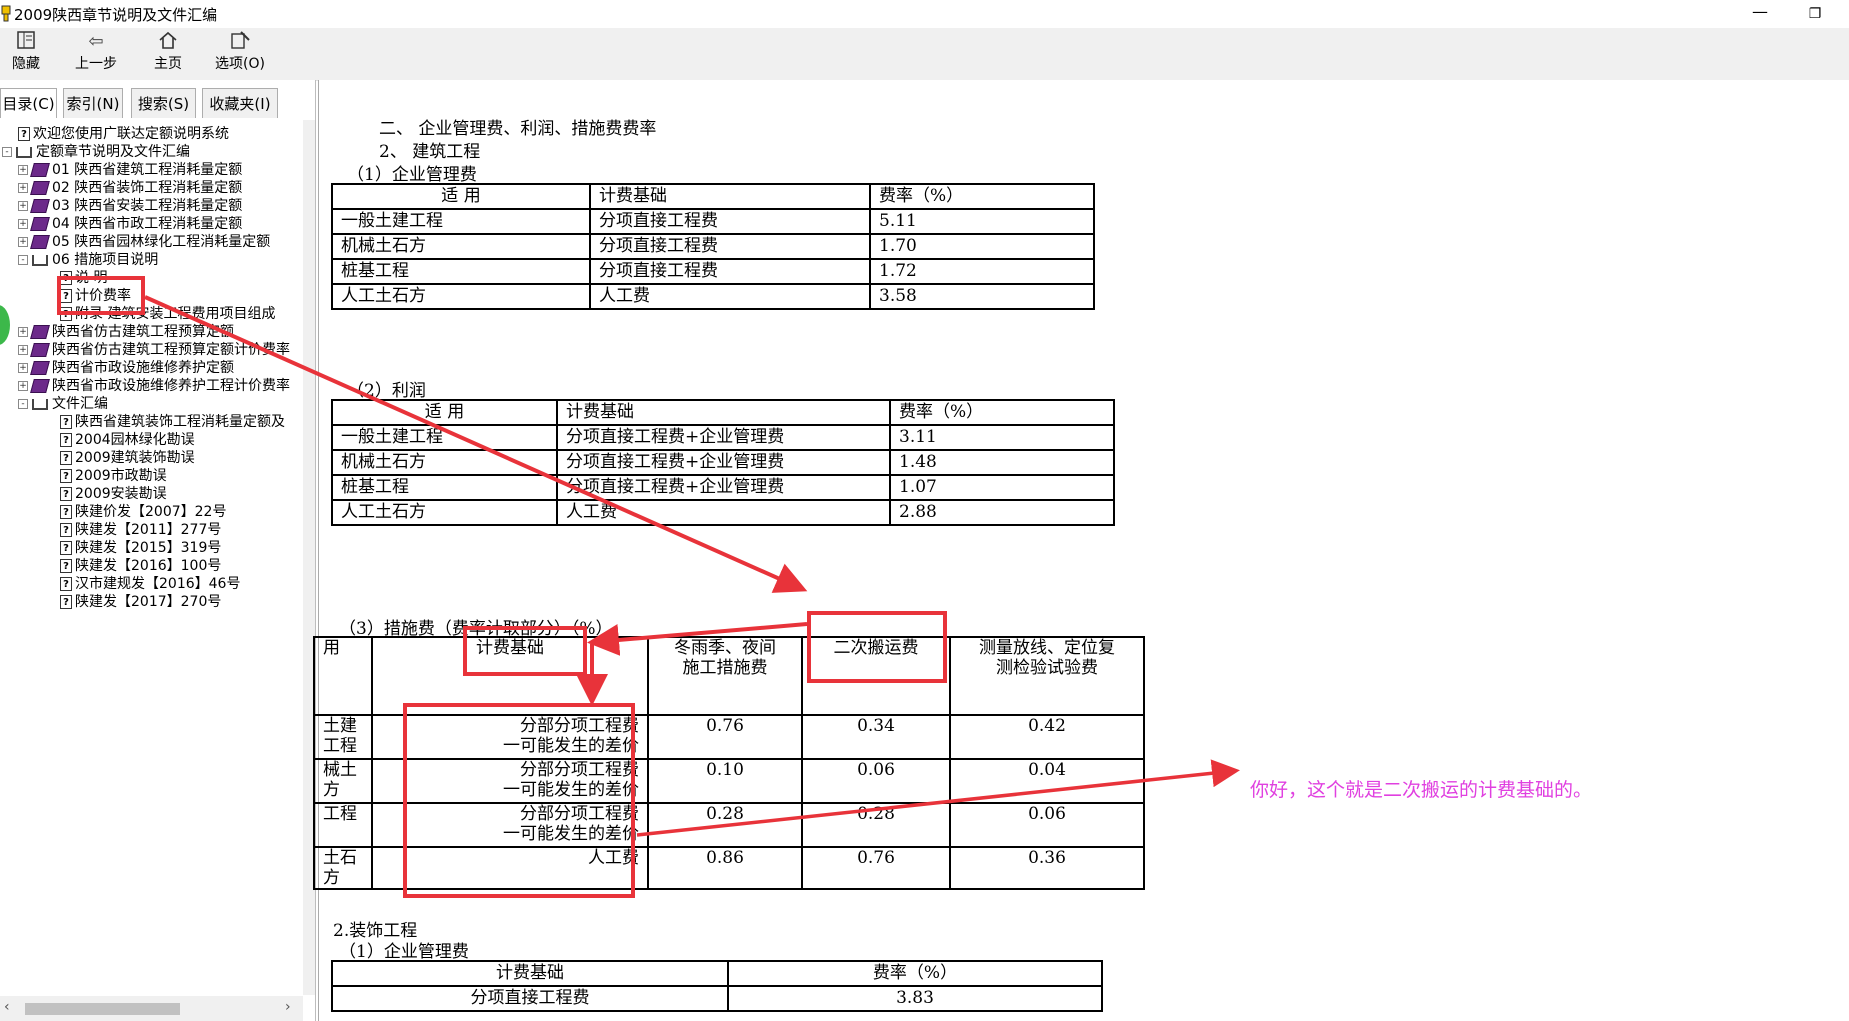 This screenshot has width=1849, height=1021. What do you see at coordinates (130, 206) in the screenshot?
I see `tree-item: +03 陕西省安装工程消耗量定额` at bounding box center [130, 206].